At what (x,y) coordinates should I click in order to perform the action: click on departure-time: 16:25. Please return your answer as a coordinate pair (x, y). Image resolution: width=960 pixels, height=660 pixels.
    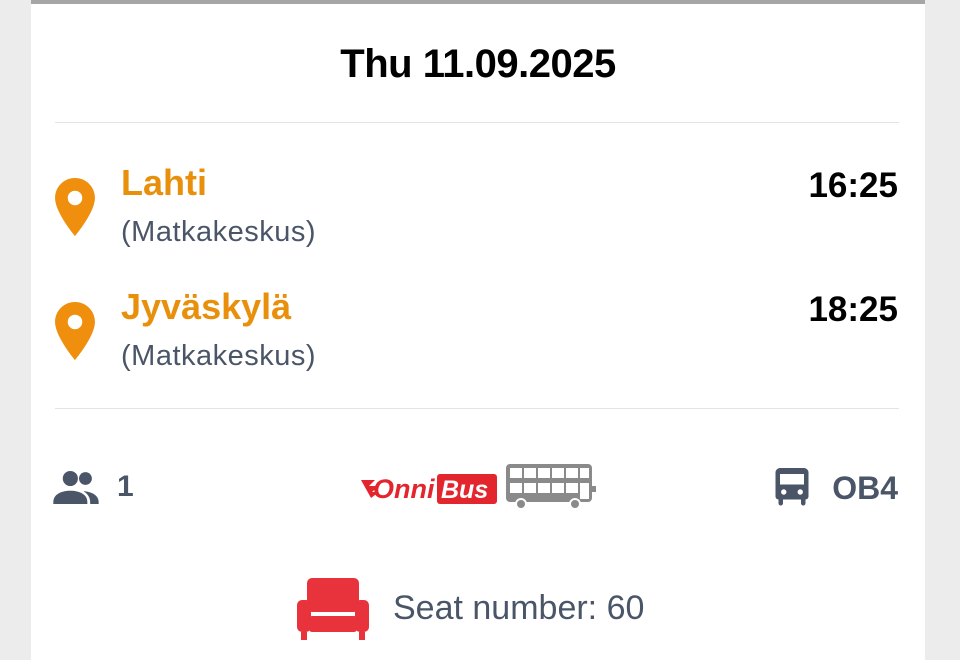
    Looking at the image, I should click on (853, 185).